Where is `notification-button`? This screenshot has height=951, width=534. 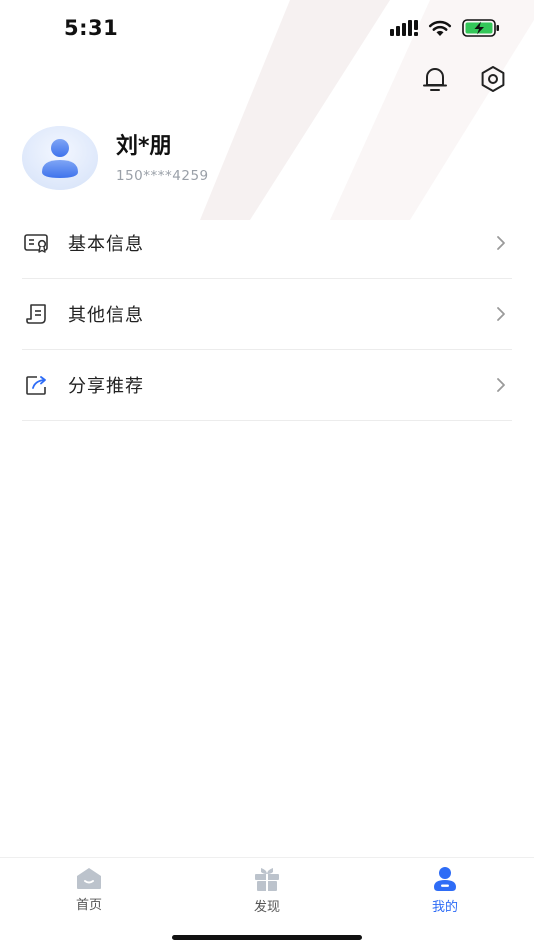 notification-button is located at coordinates (435, 79).